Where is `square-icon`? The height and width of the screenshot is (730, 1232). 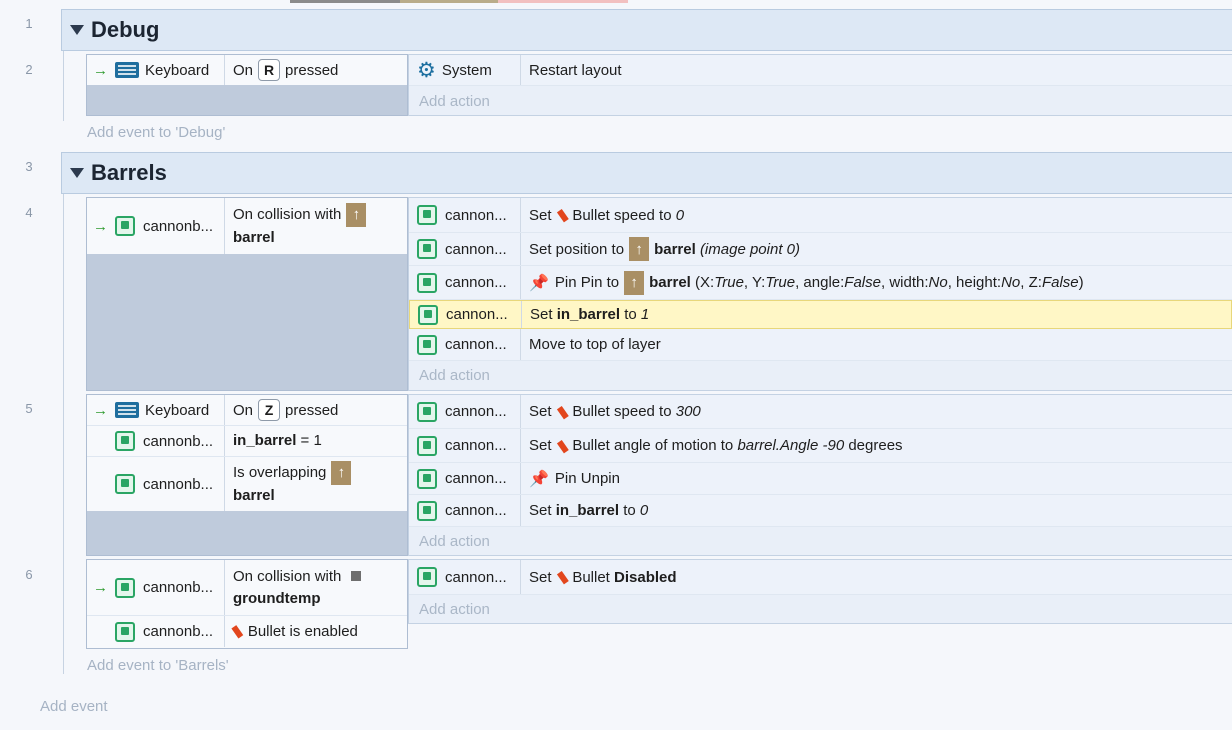 square-icon is located at coordinates (356, 575).